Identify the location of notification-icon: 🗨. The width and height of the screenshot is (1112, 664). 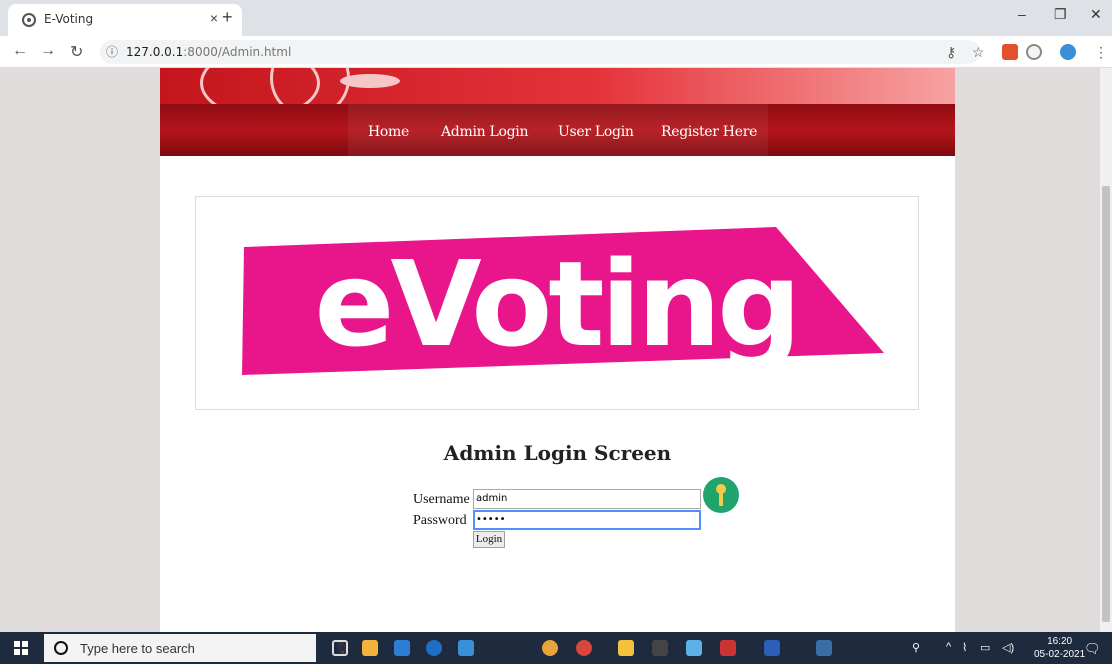
(1092, 649).